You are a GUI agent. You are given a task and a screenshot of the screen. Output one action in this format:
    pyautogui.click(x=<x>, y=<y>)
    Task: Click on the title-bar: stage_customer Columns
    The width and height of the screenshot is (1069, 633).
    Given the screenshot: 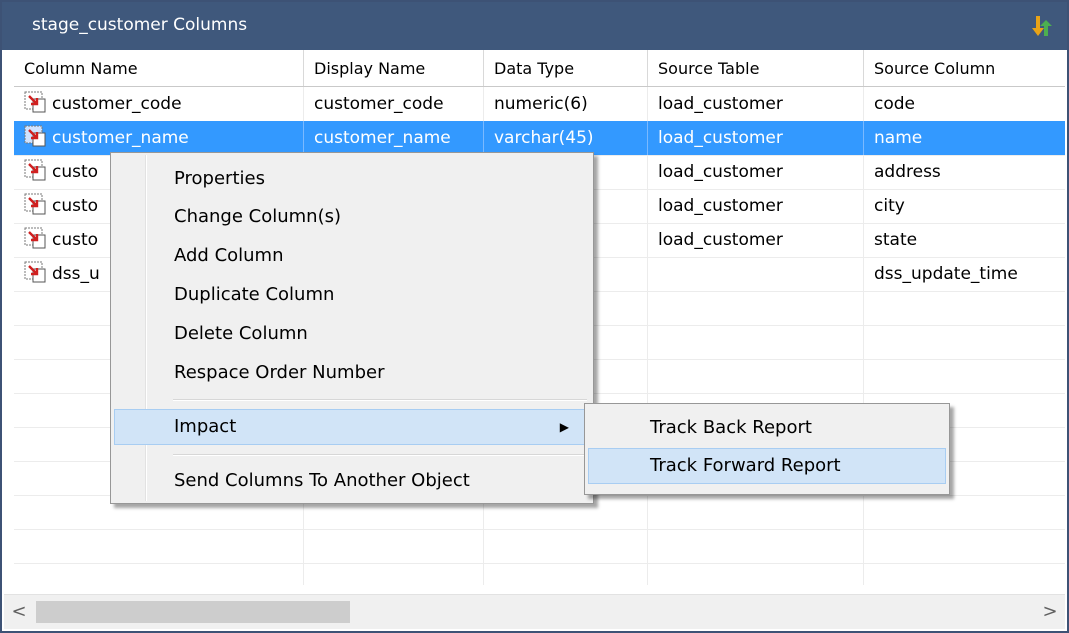 What is the action you would take?
    pyautogui.click(x=534, y=26)
    